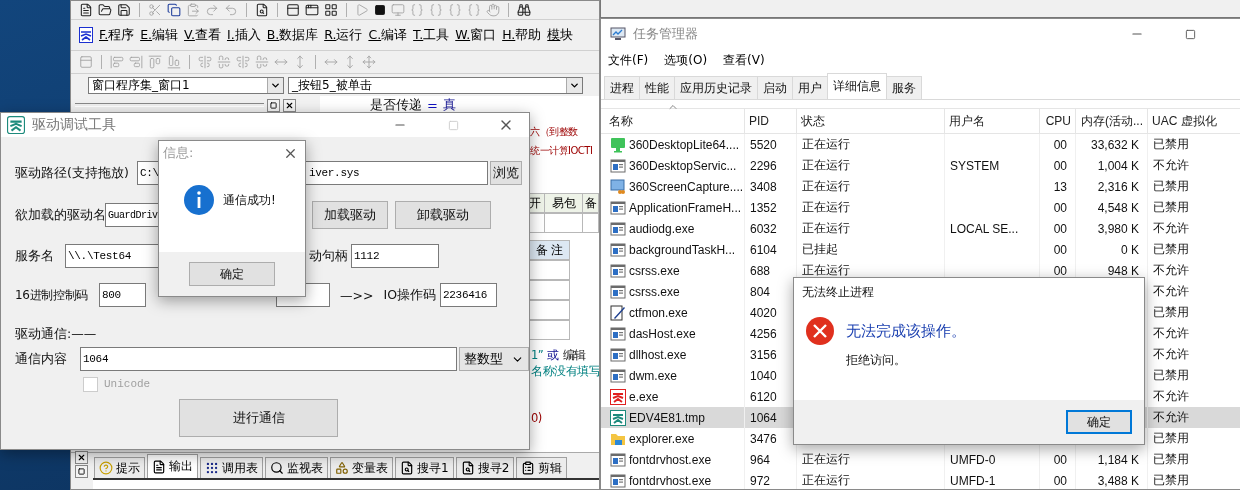 Image resolution: width=1240 pixels, height=490 pixels. I want to click on menu-item: 文件(F), so click(628, 60).